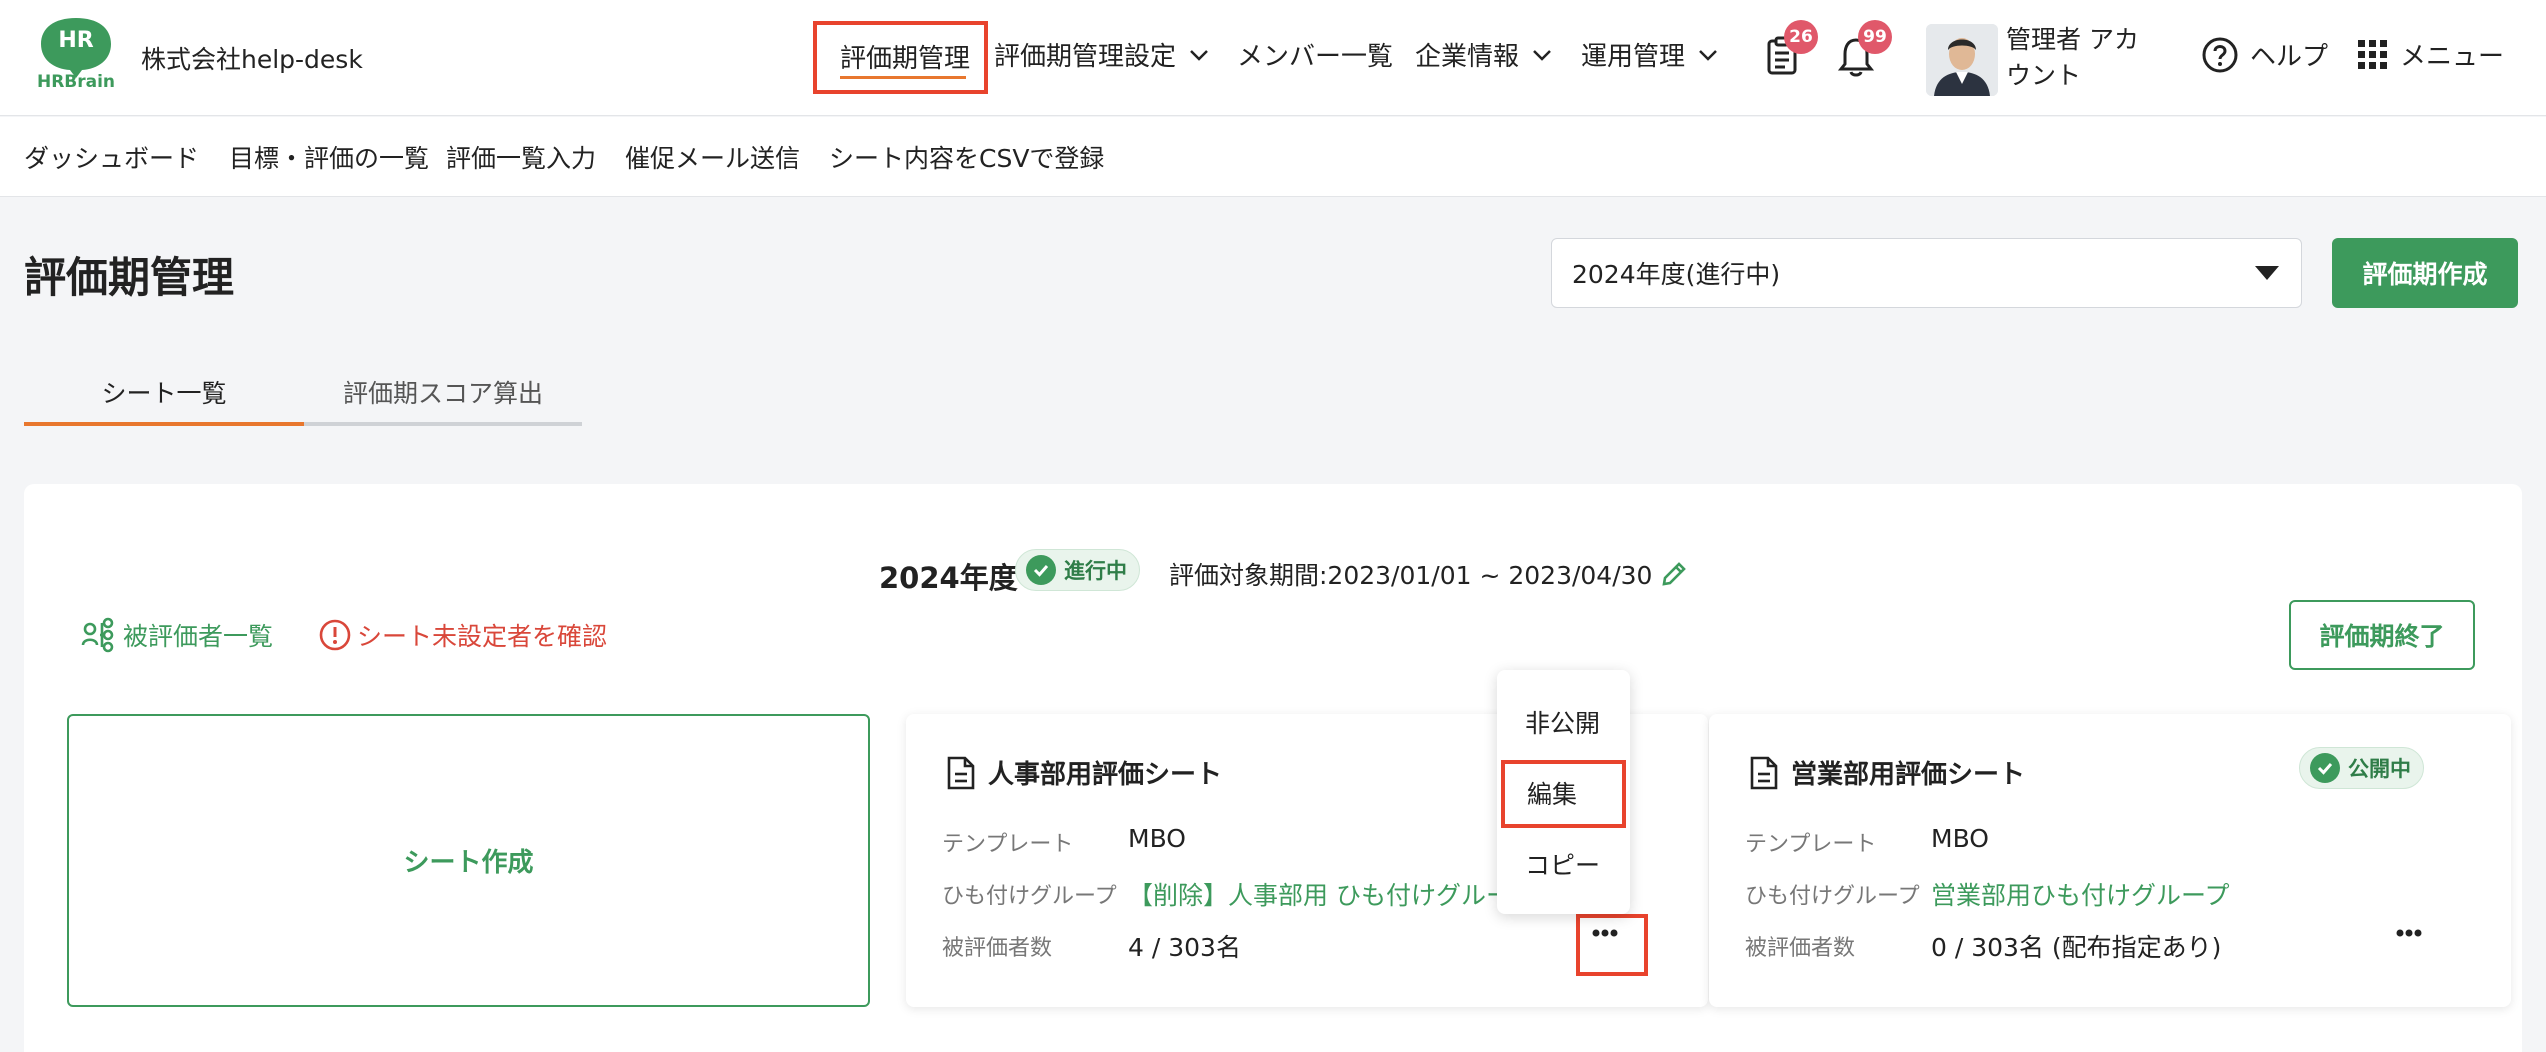 This screenshot has height=1052, width=2546. What do you see at coordinates (1962, 60) in the screenshot?
I see `avatar` at bounding box center [1962, 60].